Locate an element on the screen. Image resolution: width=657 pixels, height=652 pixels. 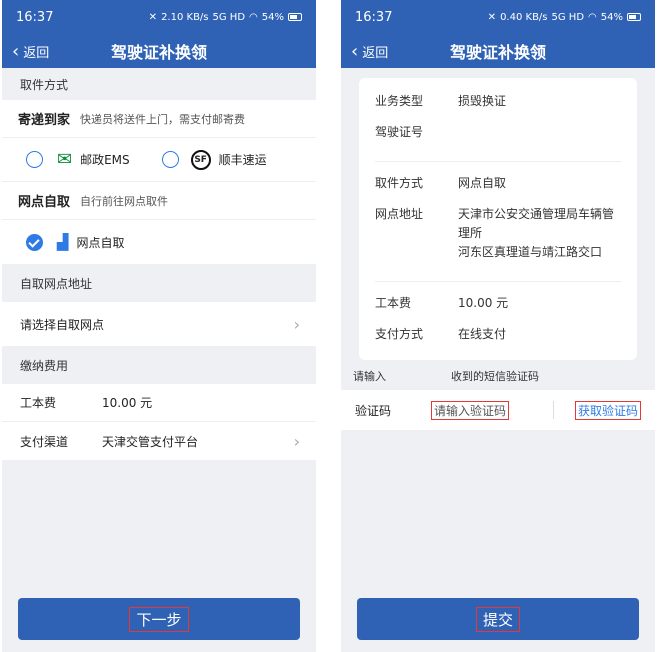
submit-button: 提交 is located at coordinates (498, 619).